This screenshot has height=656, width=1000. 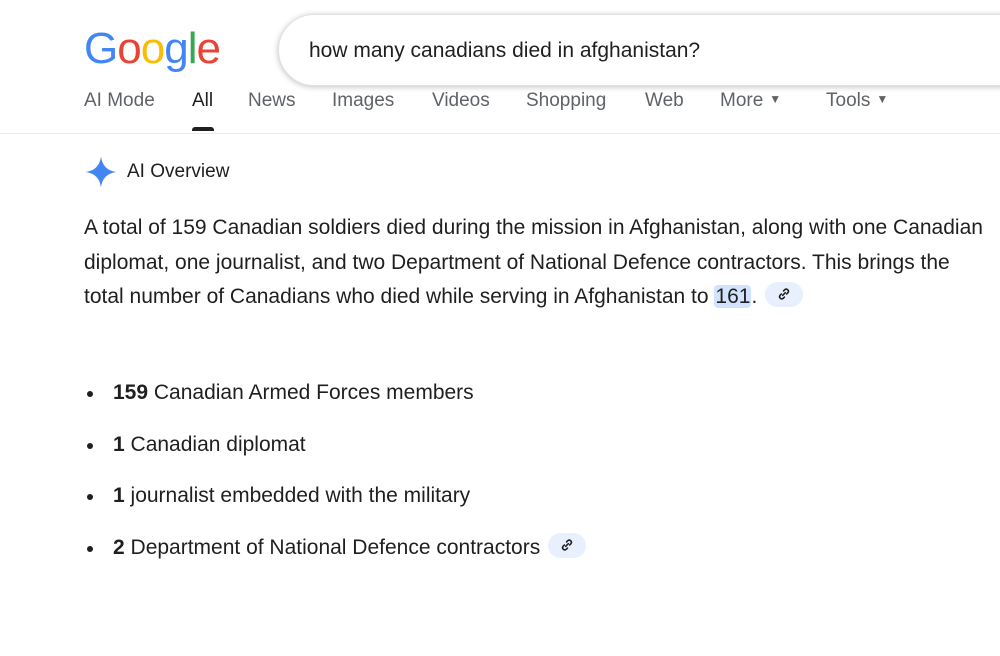 I want to click on tab-more: More ▼, so click(x=750, y=101).